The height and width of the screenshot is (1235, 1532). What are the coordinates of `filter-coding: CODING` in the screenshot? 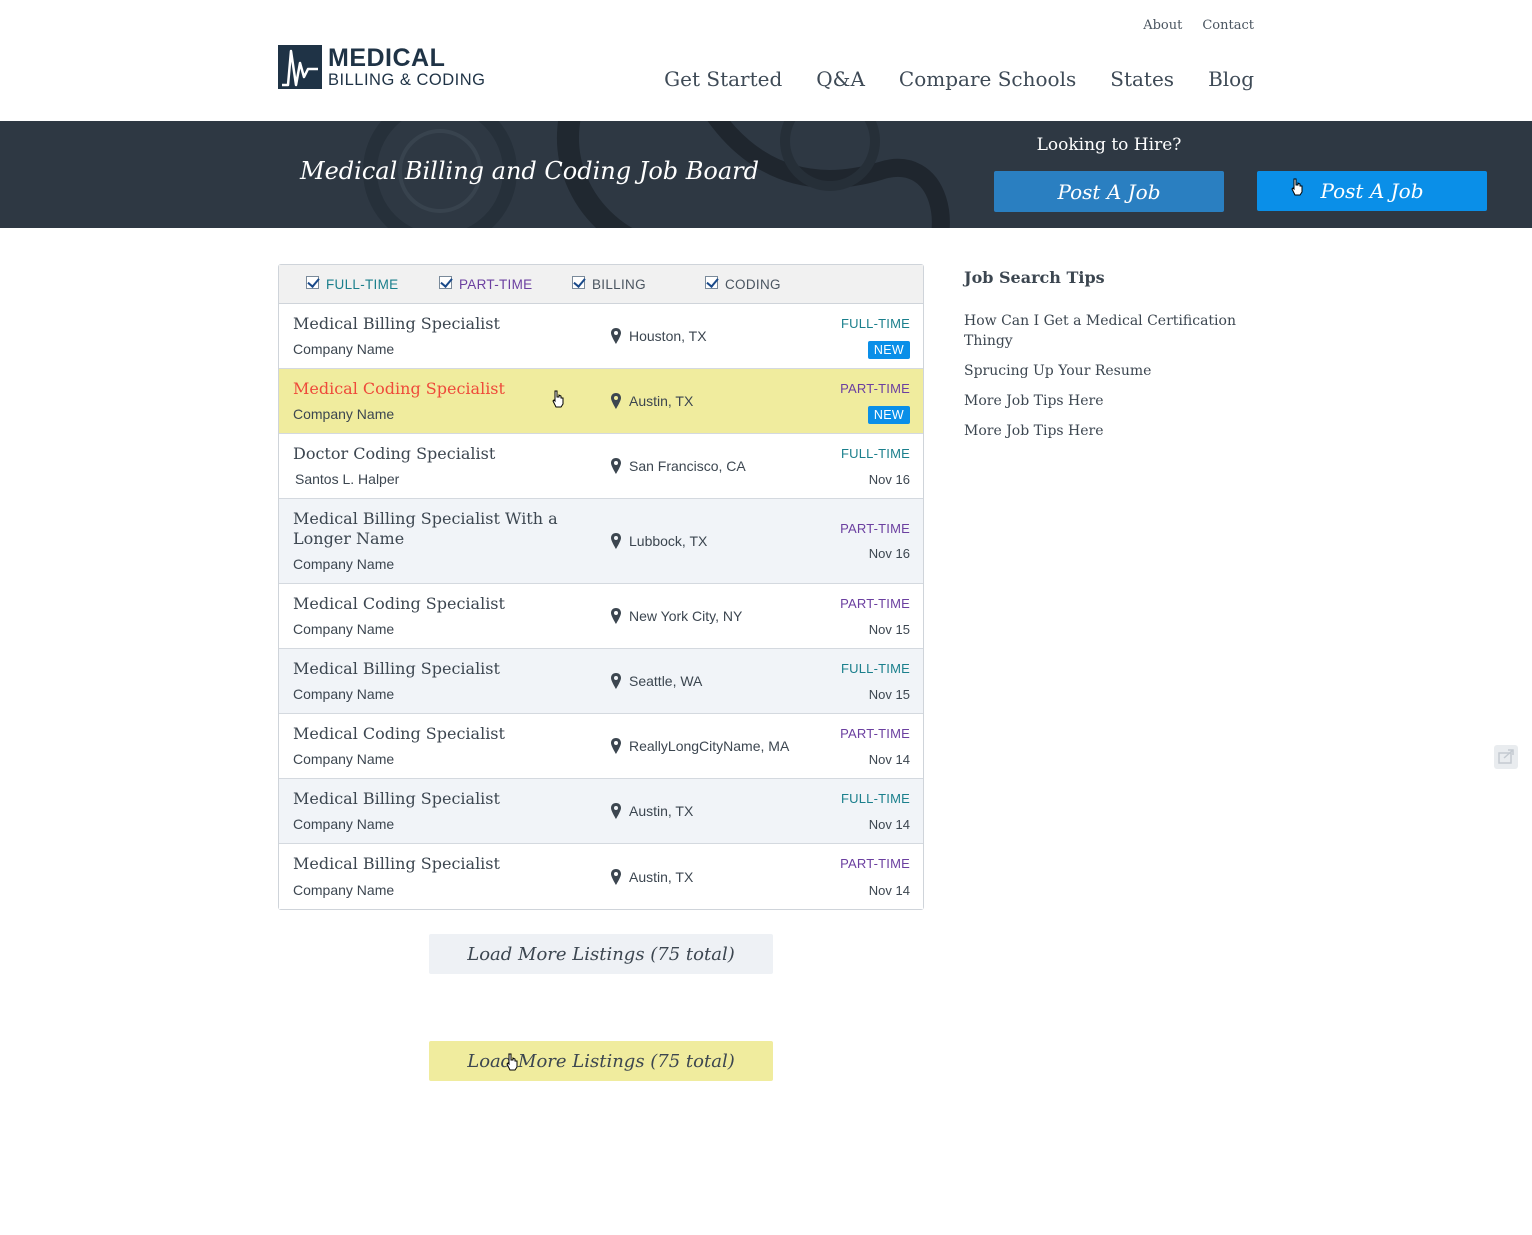 It's located at (771, 283).